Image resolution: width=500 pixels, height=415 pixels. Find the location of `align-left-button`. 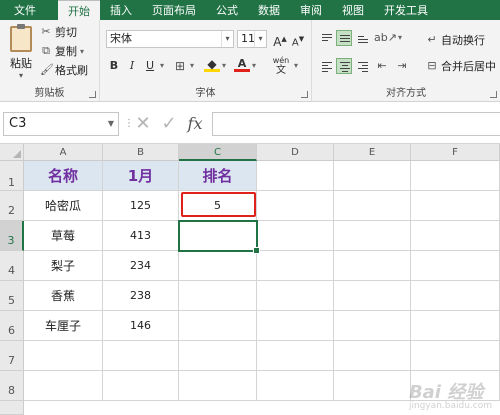

align-left-button is located at coordinates (326, 66).